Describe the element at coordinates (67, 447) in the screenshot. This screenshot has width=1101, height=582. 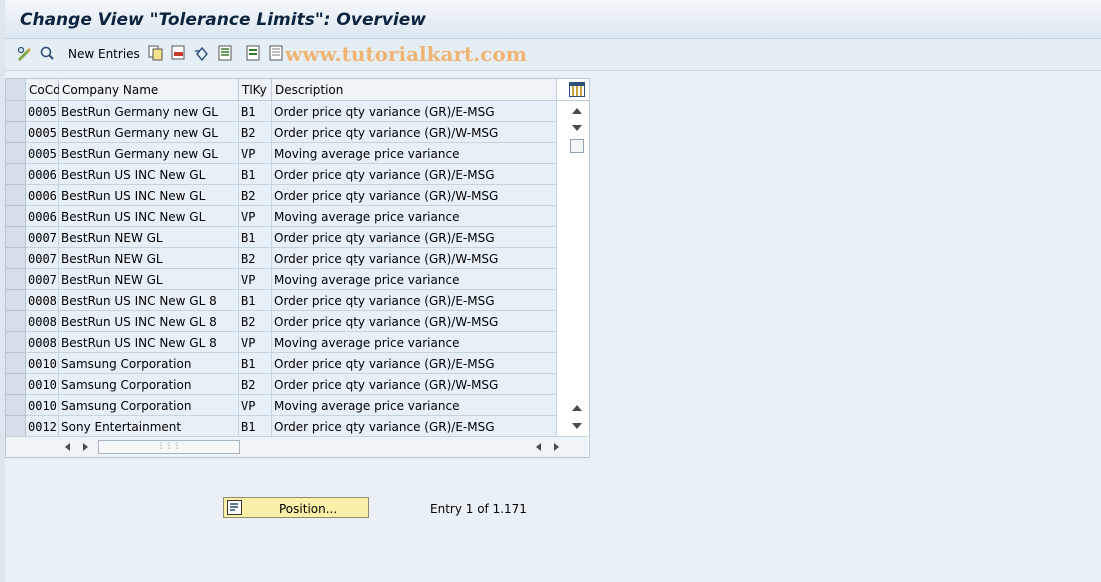
I see `scroll-left-icon` at that location.